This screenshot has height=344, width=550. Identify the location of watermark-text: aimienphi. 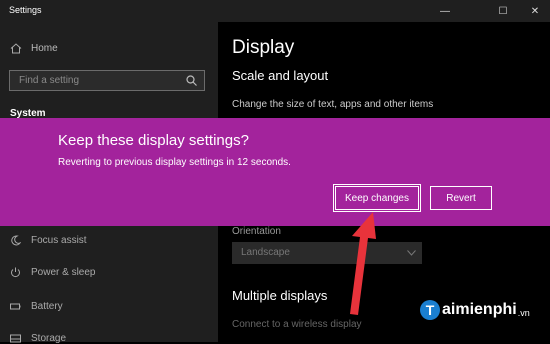
(479, 309).